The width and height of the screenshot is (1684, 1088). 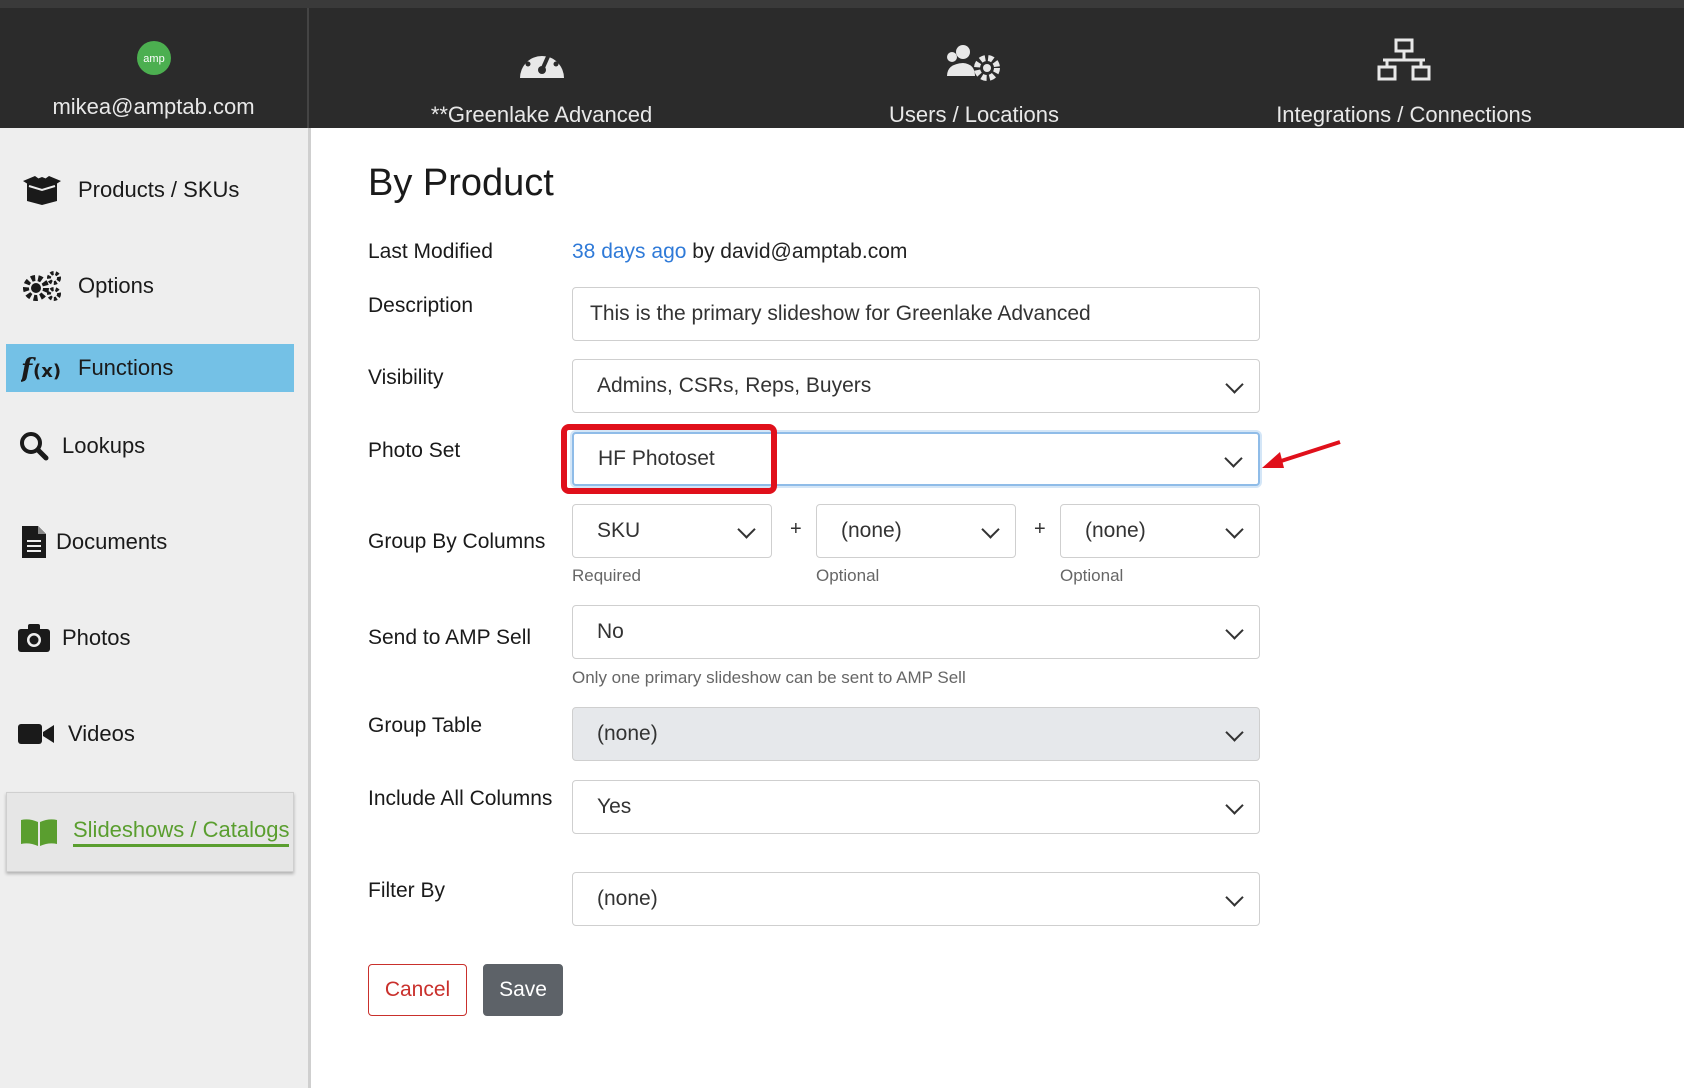 What do you see at coordinates (104, 445) in the screenshot?
I see `sidebar-item-label: Lookups` at bounding box center [104, 445].